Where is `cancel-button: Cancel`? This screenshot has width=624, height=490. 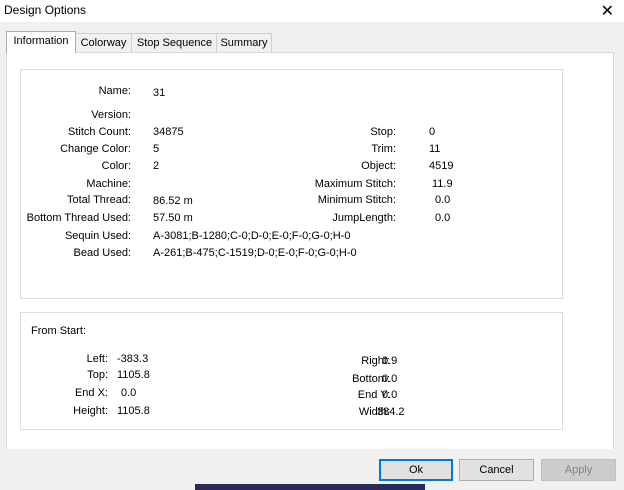
cancel-button: Cancel is located at coordinates (496, 470).